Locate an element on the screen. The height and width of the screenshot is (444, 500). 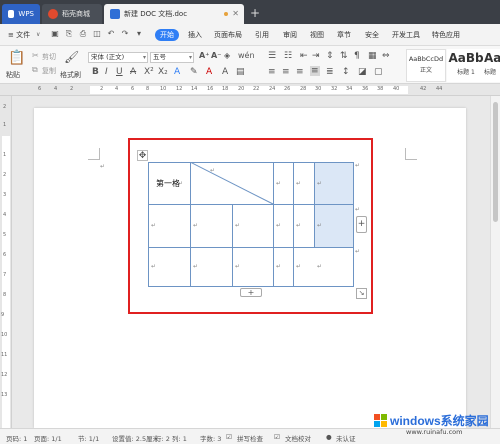
highlight-icon: ✎ is located at coordinates (194, 72).